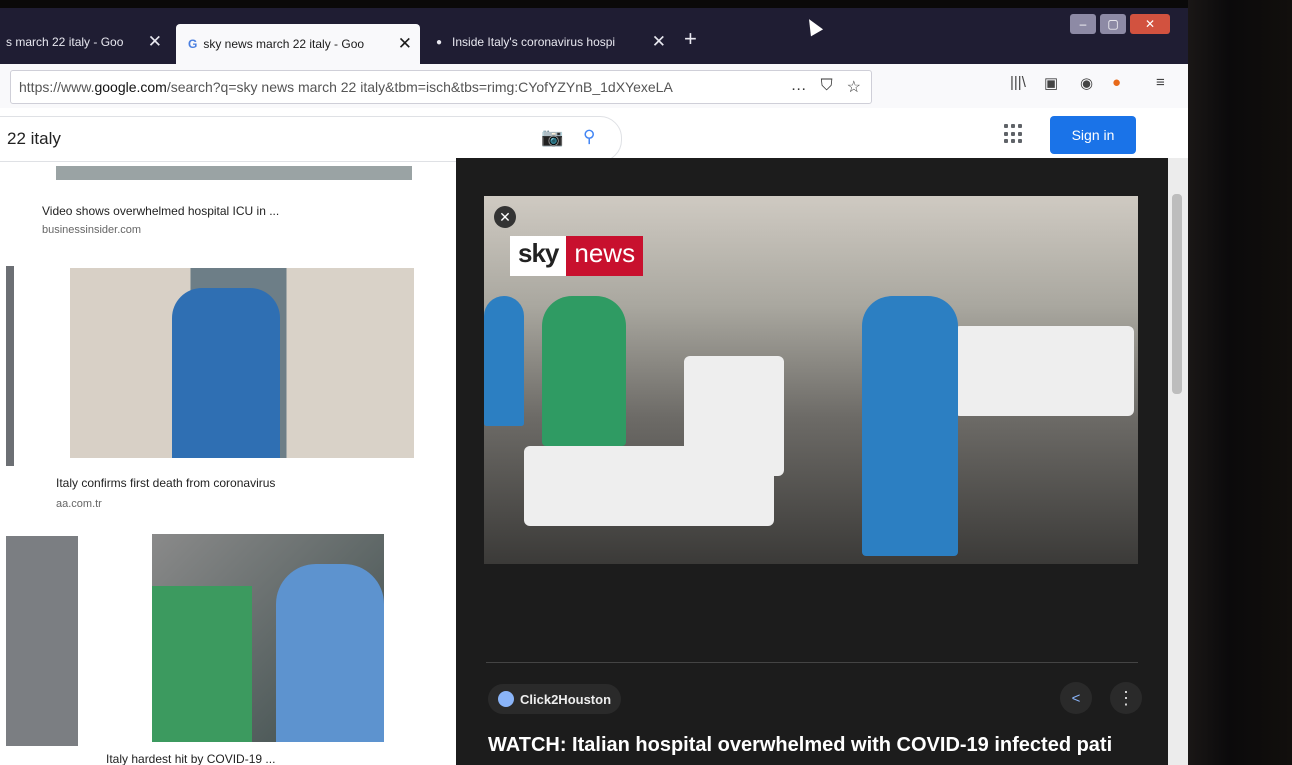 This screenshot has height=765, width=1292. What do you see at coordinates (34, 139) in the screenshot?
I see `search-input: 22 italy` at bounding box center [34, 139].